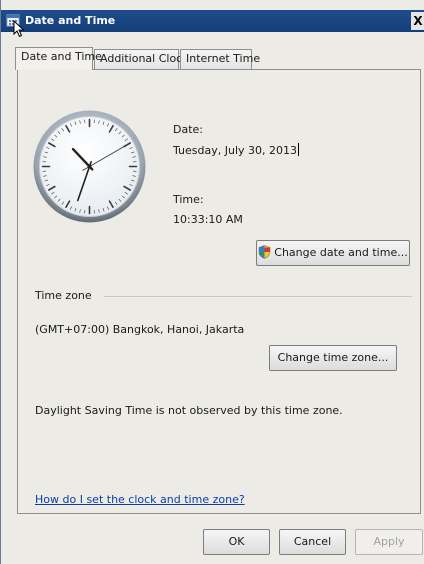 This screenshot has width=424, height=564. I want to click on tab-additional-clocks: Additional Clocks, so click(144, 59).